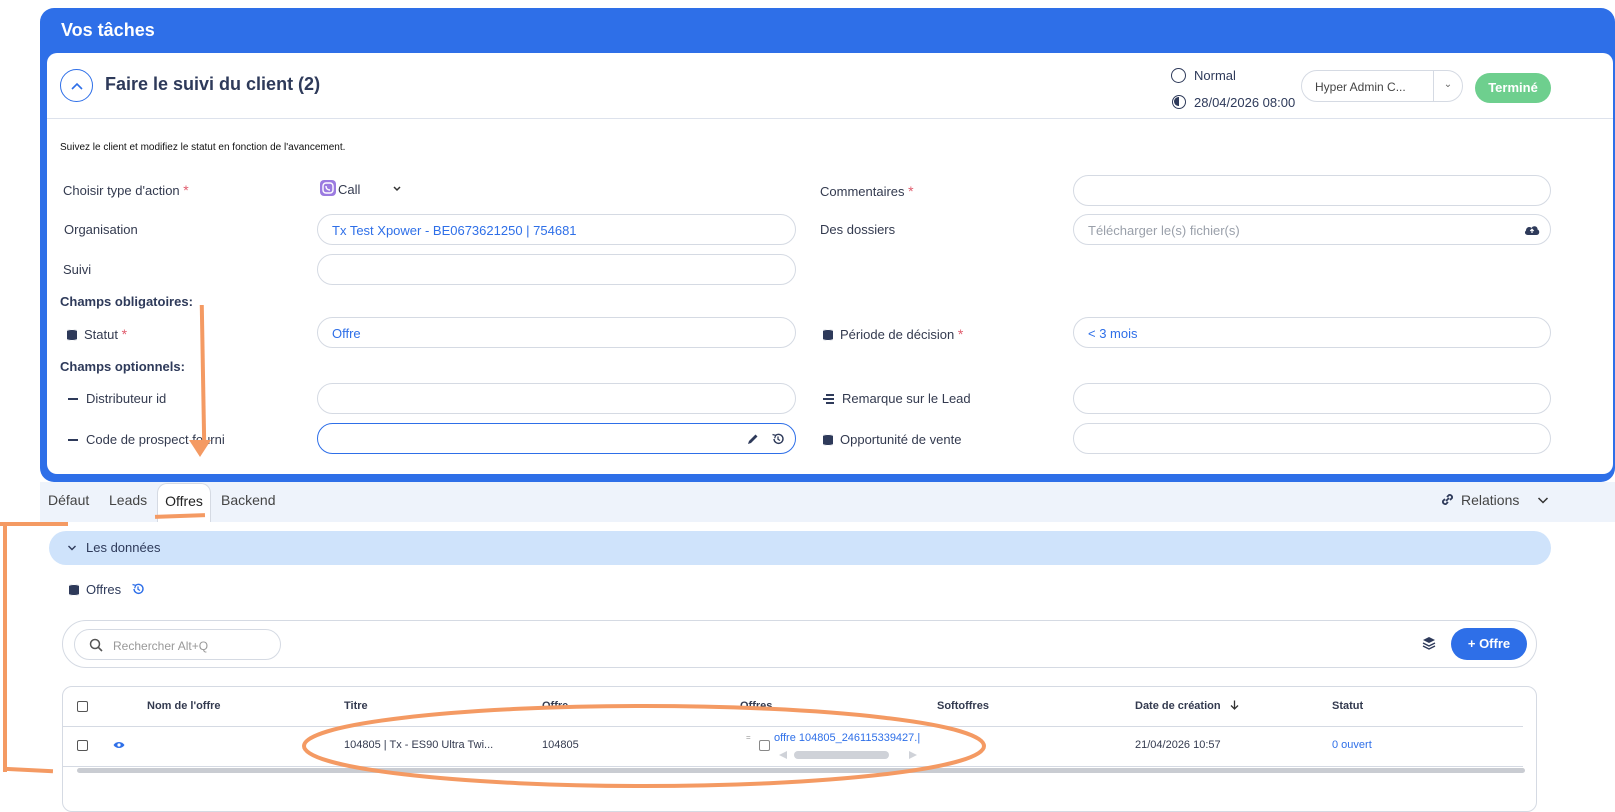 Image resolution: width=1615 pixels, height=812 pixels. I want to click on action-type-value: Call, so click(349, 189).